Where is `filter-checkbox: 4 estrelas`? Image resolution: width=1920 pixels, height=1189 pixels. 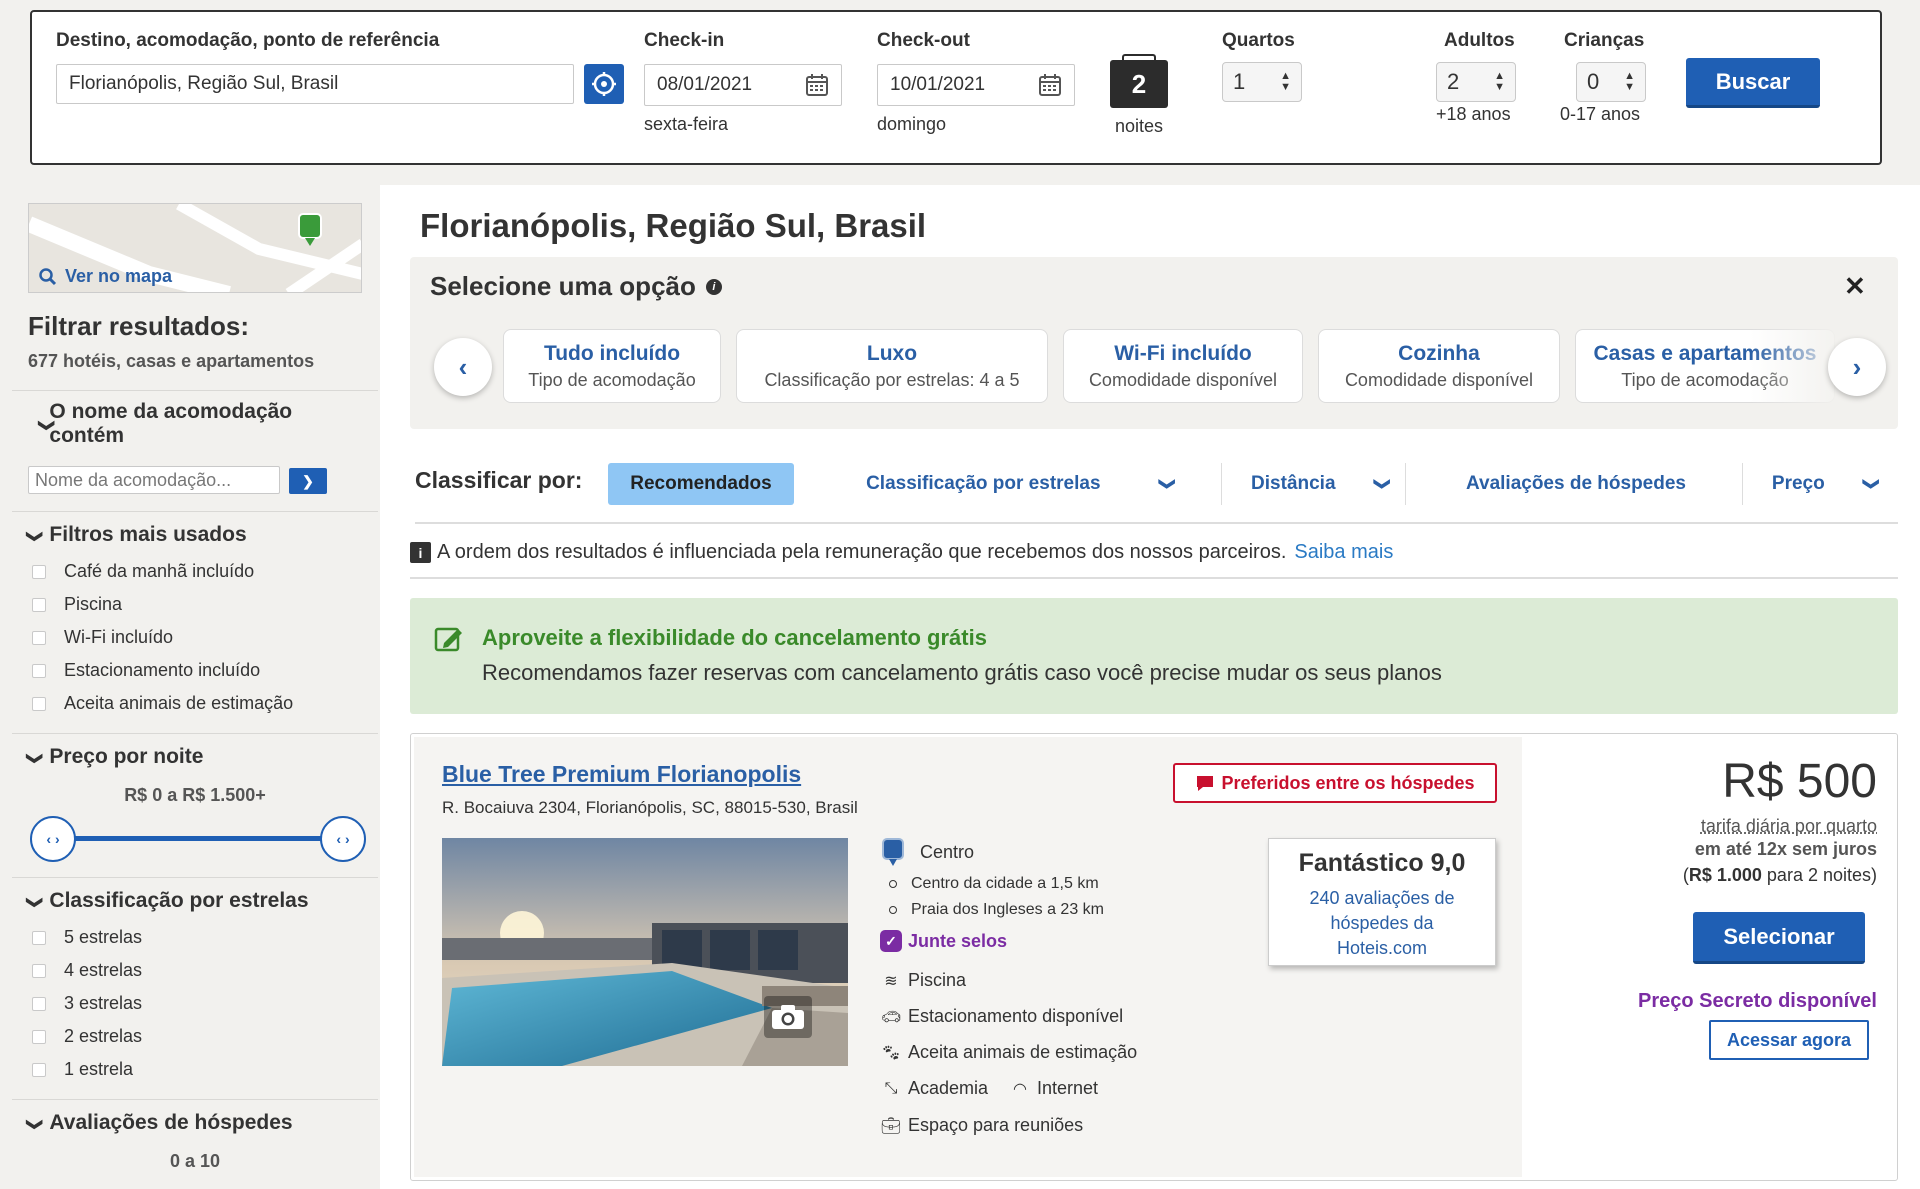 filter-checkbox: 4 estrelas is located at coordinates (195, 970).